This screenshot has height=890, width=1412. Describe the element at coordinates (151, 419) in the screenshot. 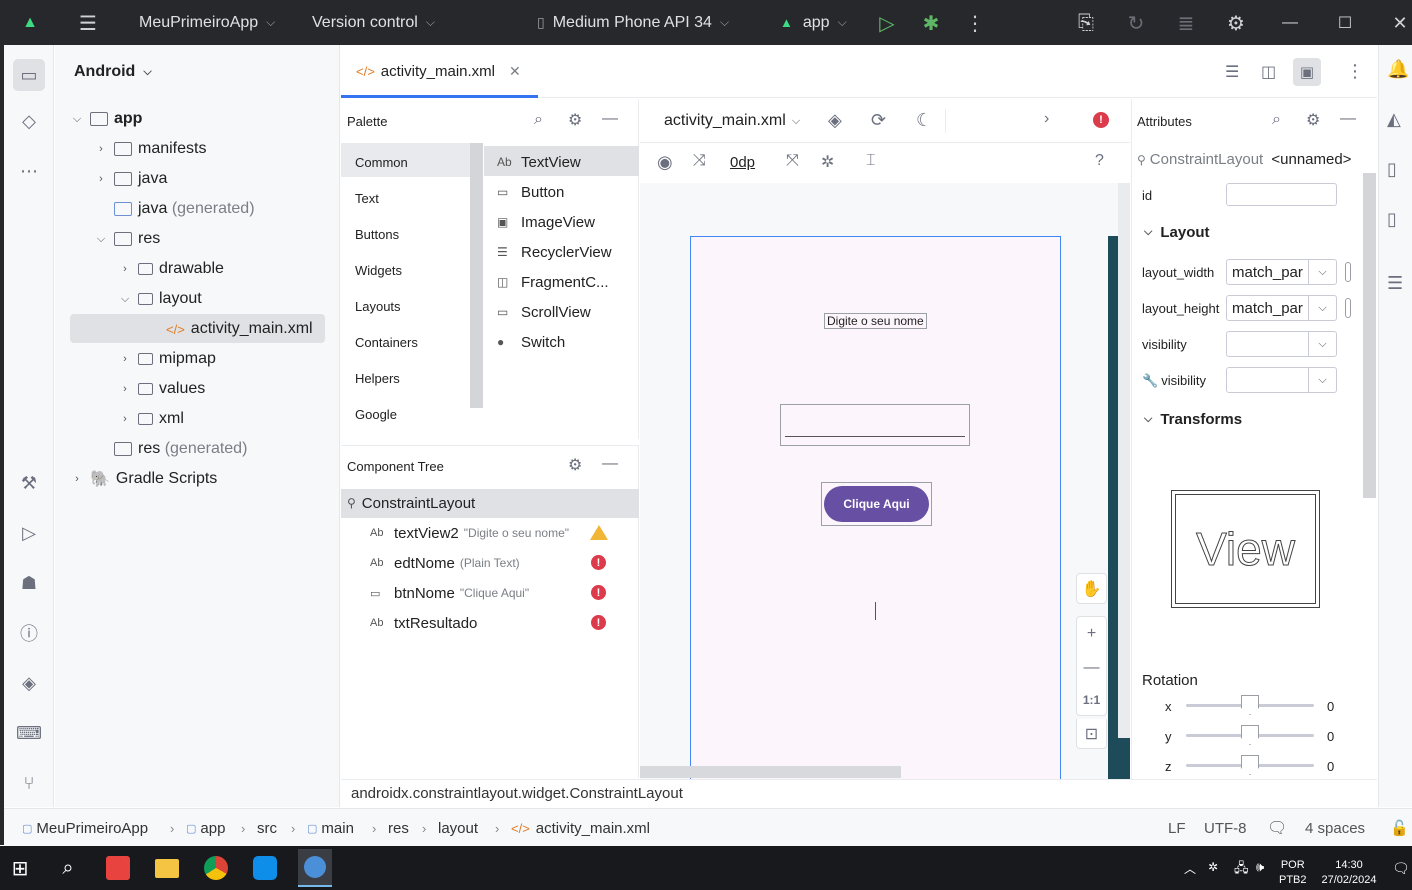

I see `tree-item-xml: › xml` at that location.